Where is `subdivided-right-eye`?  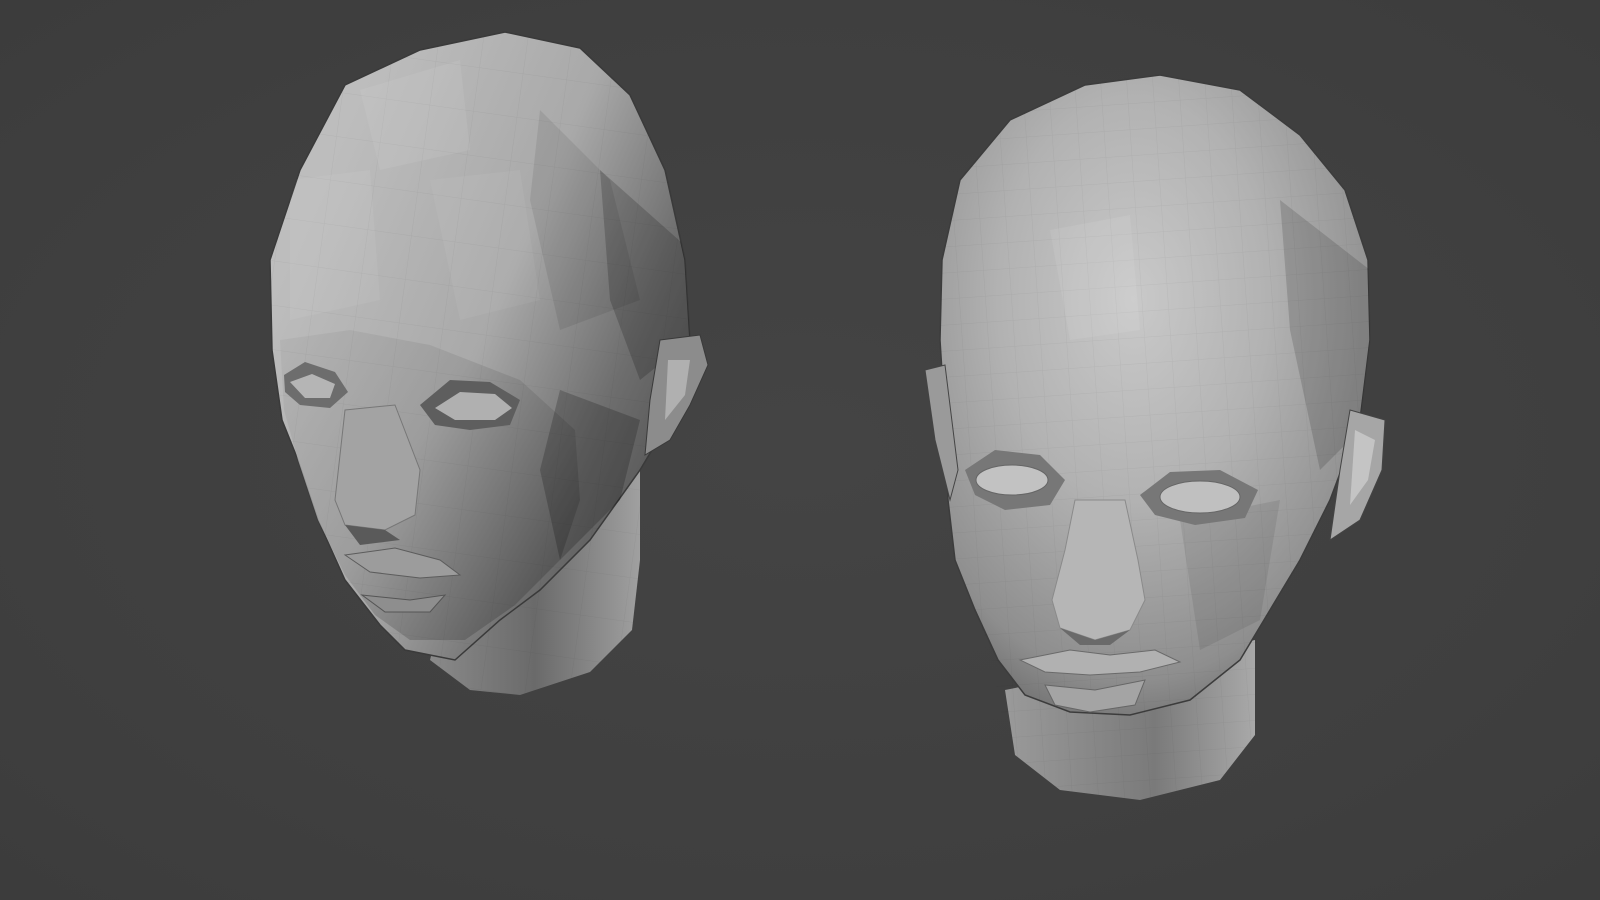
subdivided-right-eye is located at coordinates (1200, 497).